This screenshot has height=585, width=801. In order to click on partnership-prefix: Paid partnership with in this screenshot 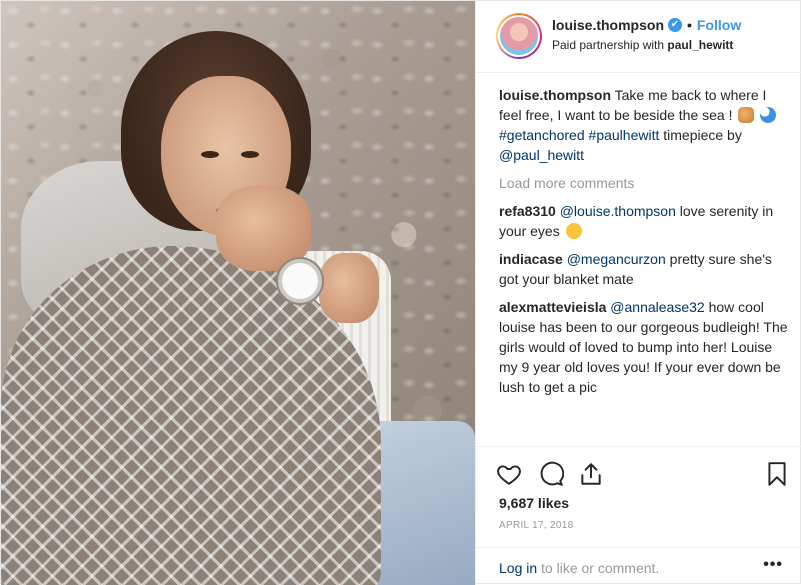, I will do `click(608, 45)`.